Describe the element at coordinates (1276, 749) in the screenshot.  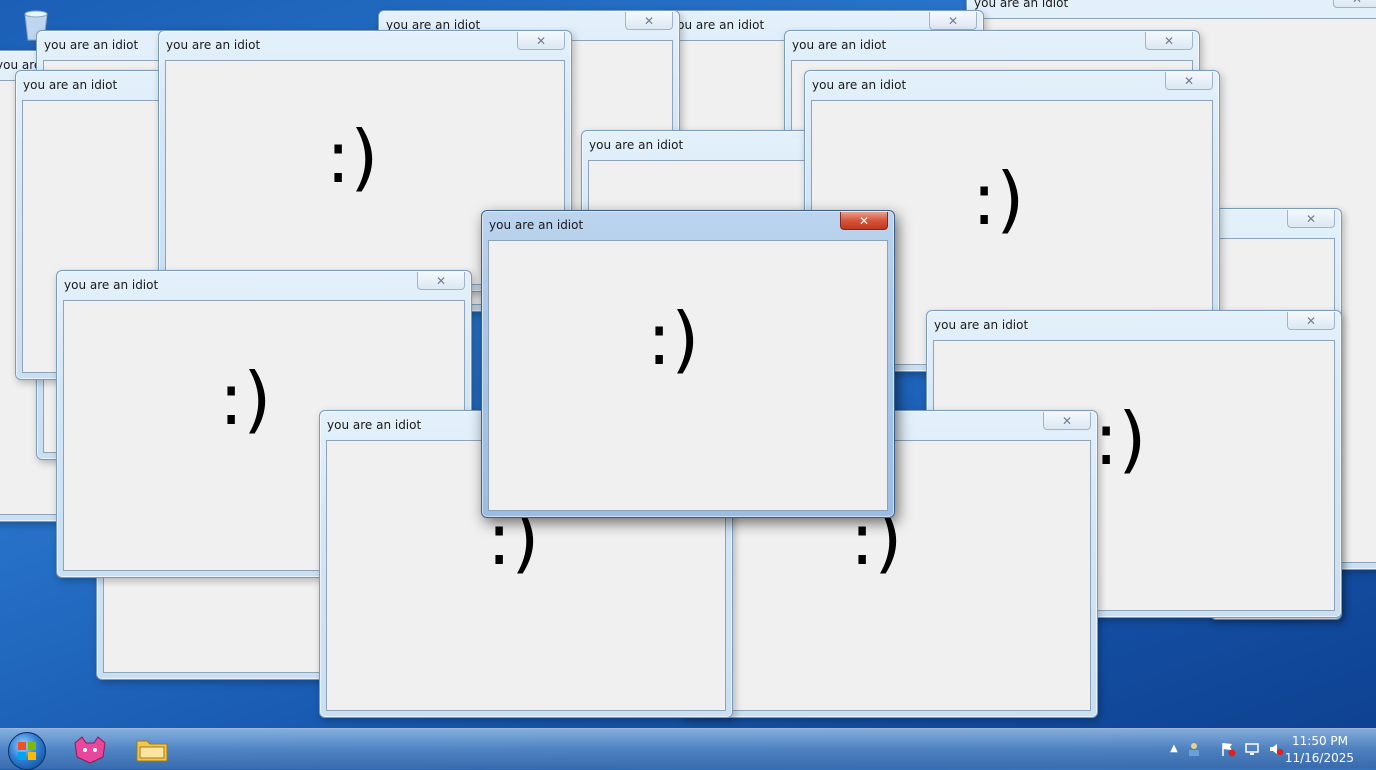
I see `speaker-muted-icon` at that location.